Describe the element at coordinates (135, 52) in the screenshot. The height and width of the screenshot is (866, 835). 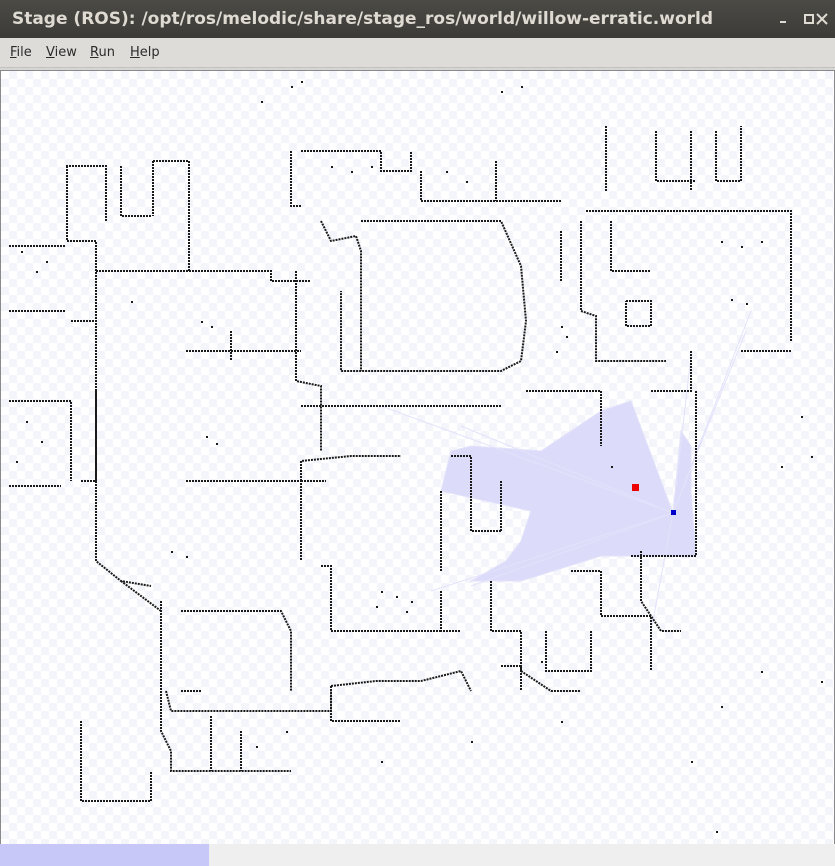
I see `menu-help-mnemonic: H` at that location.